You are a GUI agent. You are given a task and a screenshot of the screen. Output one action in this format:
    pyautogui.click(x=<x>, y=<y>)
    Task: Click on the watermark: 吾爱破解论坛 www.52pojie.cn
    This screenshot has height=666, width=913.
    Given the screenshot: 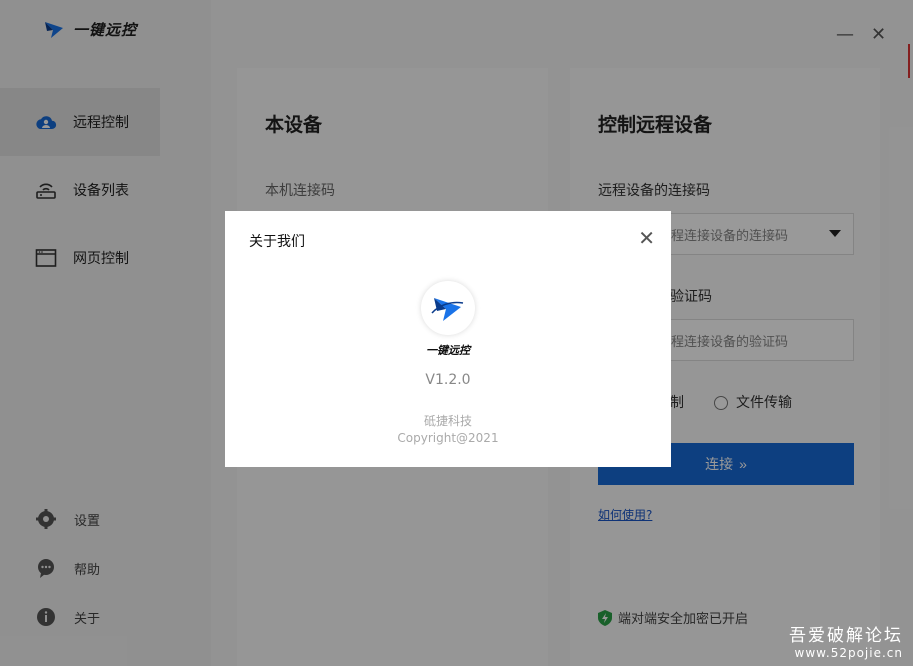 What is the action you would take?
    pyautogui.click(x=846, y=640)
    